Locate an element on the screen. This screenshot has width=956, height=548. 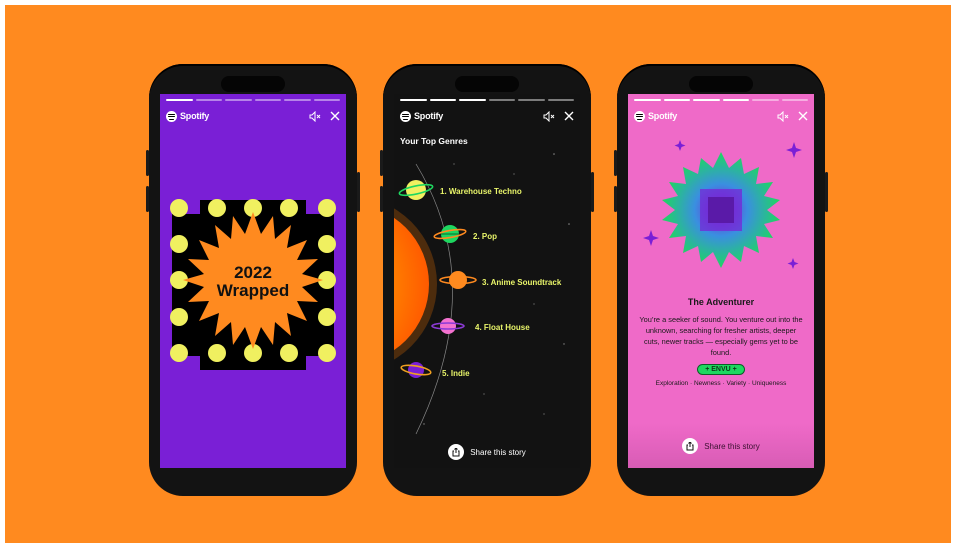
wrapped-title: Wrapped is located at coordinates (253, 290).